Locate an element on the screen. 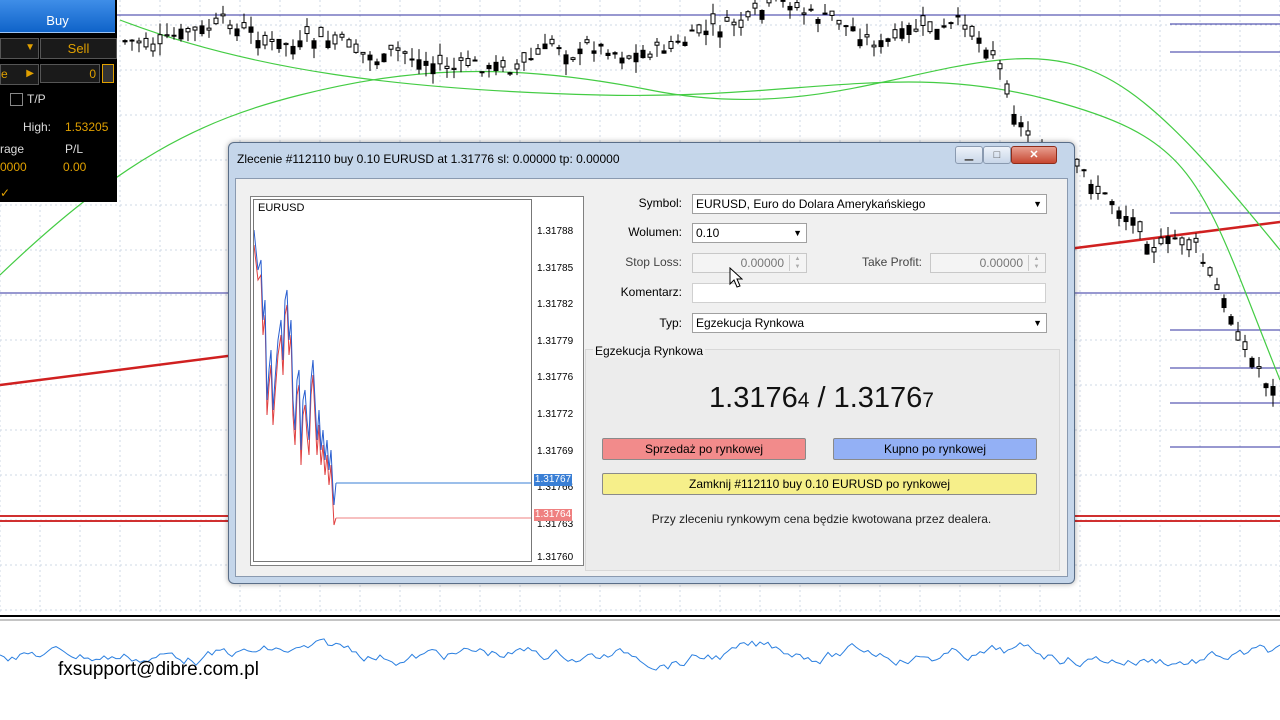 This screenshot has width=1280, height=720. points-field: 0 is located at coordinates (70, 73).